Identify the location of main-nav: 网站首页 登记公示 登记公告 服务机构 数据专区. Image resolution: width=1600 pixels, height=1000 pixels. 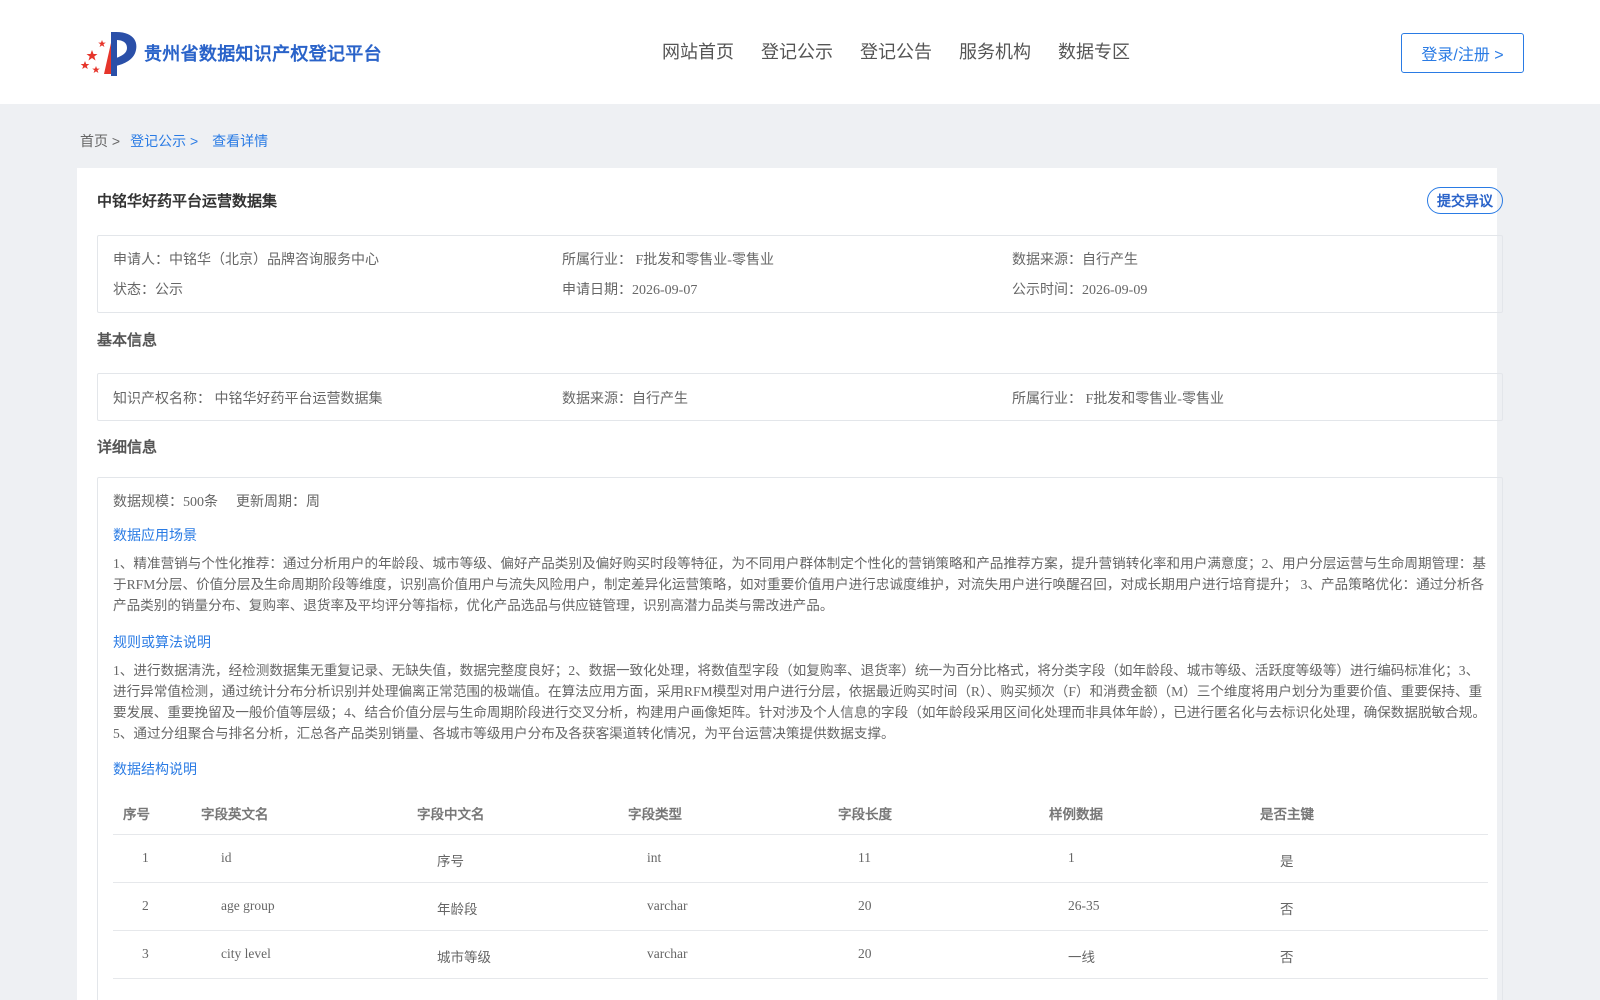
(909, 51).